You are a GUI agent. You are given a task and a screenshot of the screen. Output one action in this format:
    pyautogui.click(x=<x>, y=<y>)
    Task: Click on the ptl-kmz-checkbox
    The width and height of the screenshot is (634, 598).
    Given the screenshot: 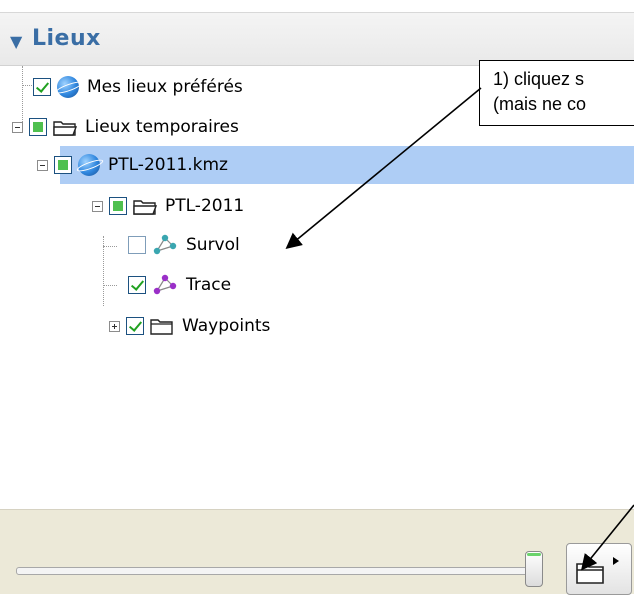 What is the action you would take?
    pyautogui.click(x=63, y=165)
    